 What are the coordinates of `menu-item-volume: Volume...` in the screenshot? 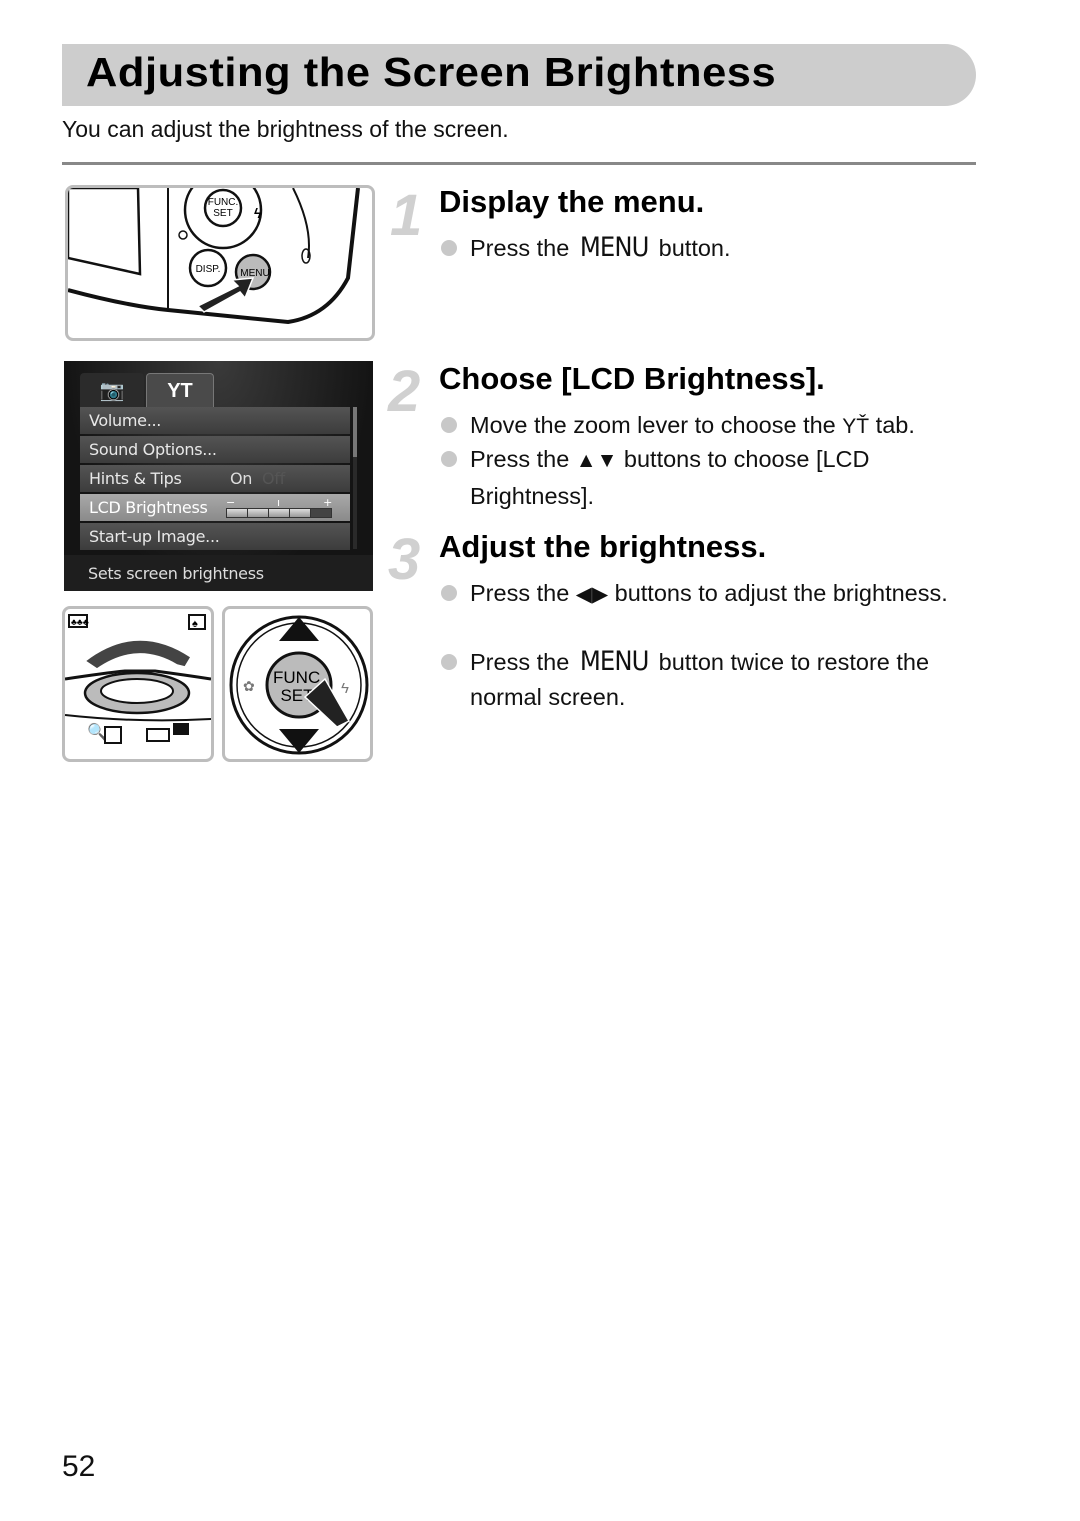 It's located at (215, 420).